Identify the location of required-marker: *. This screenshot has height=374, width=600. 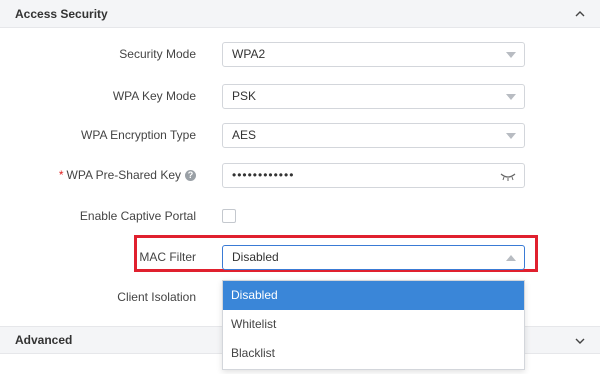
(61, 175).